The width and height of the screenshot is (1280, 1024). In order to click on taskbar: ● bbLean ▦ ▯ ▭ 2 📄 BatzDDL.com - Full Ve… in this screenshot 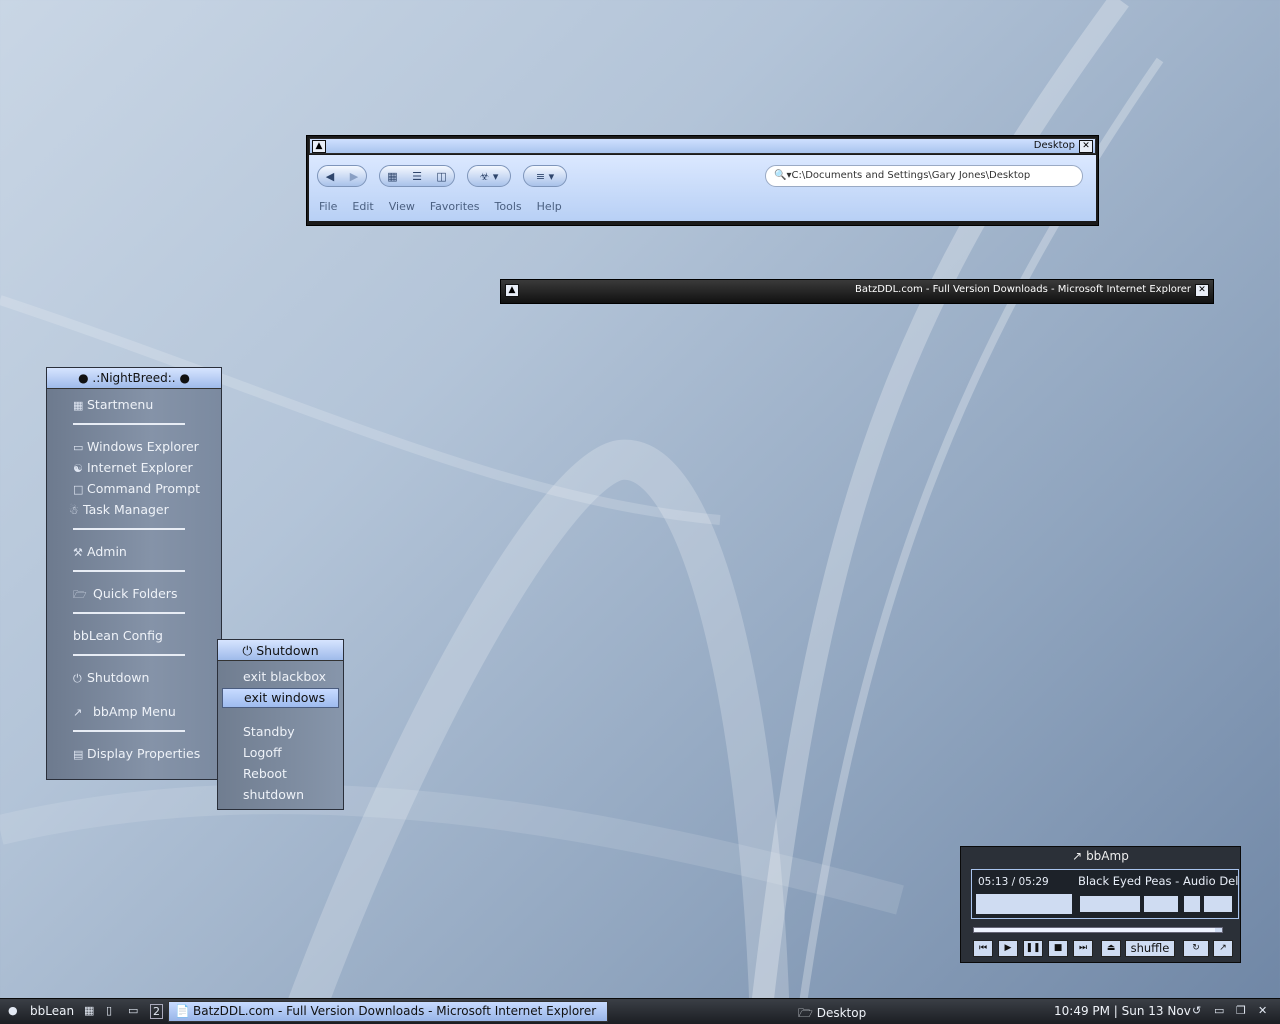, I will do `click(640, 1011)`.